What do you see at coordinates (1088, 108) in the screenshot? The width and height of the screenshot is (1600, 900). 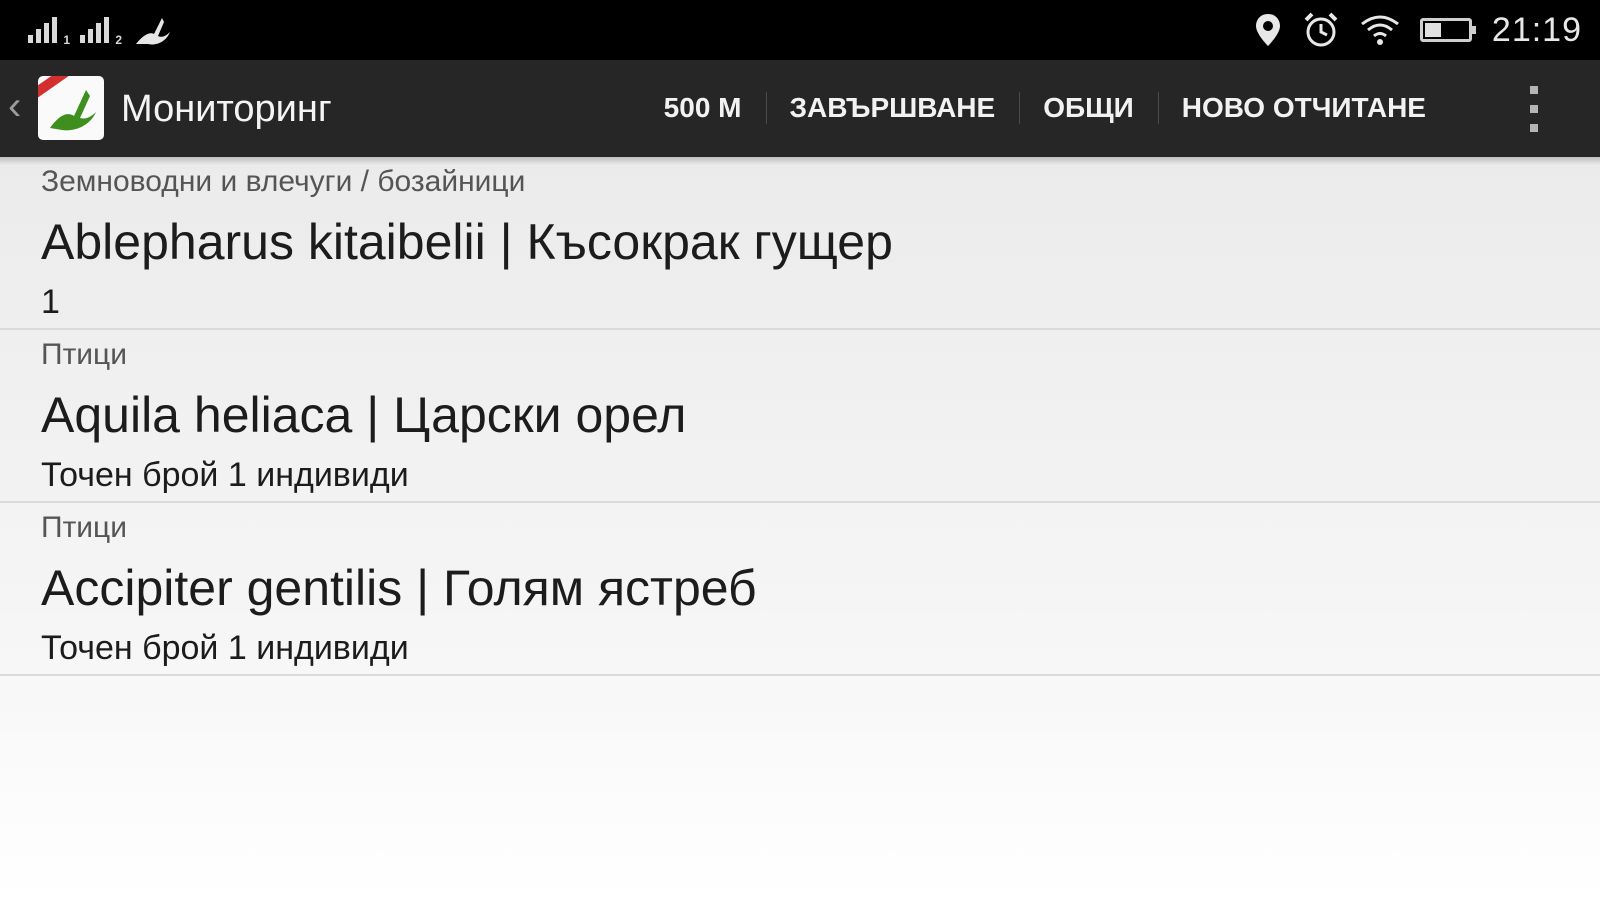 I see `general-button: ОБЩИ` at bounding box center [1088, 108].